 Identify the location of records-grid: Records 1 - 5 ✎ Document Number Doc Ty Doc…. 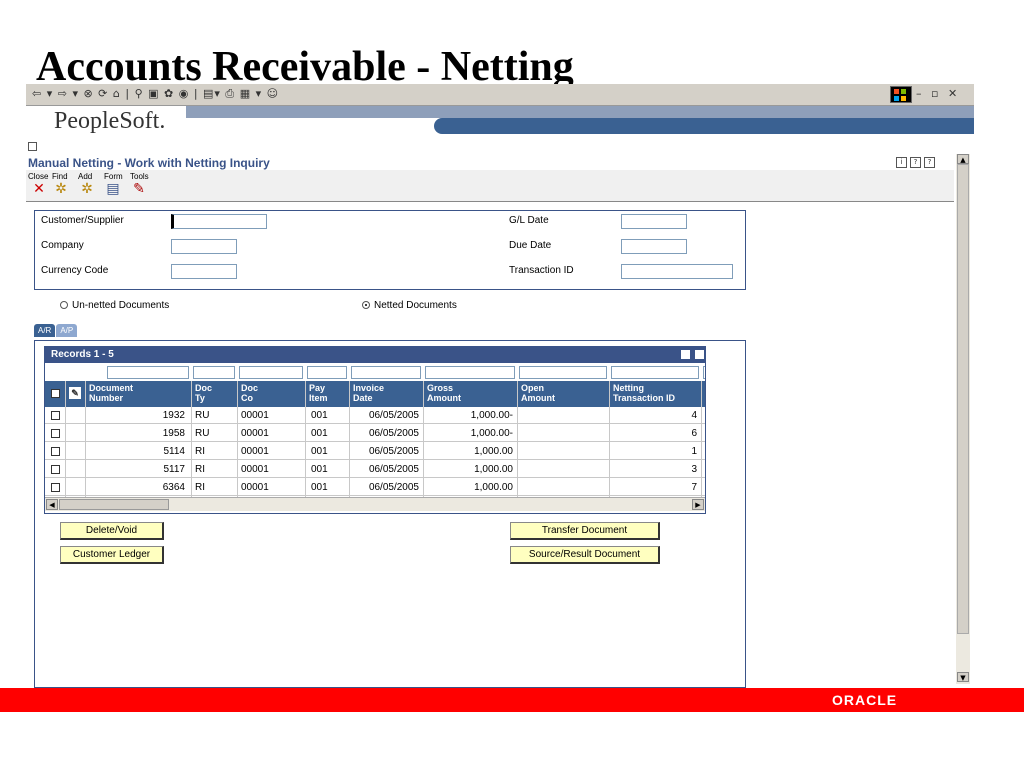
(375, 430).